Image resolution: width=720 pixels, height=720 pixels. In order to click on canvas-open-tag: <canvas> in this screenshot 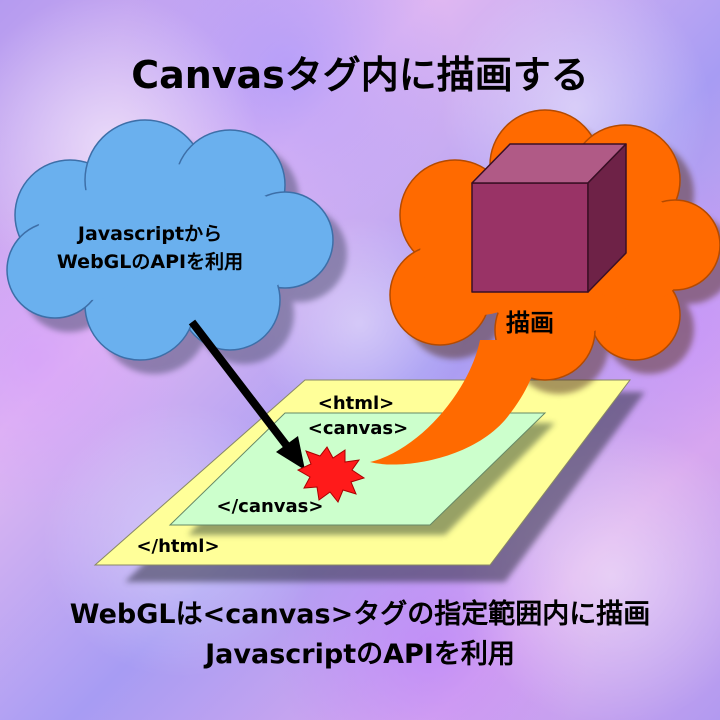, I will do `click(358, 428)`.